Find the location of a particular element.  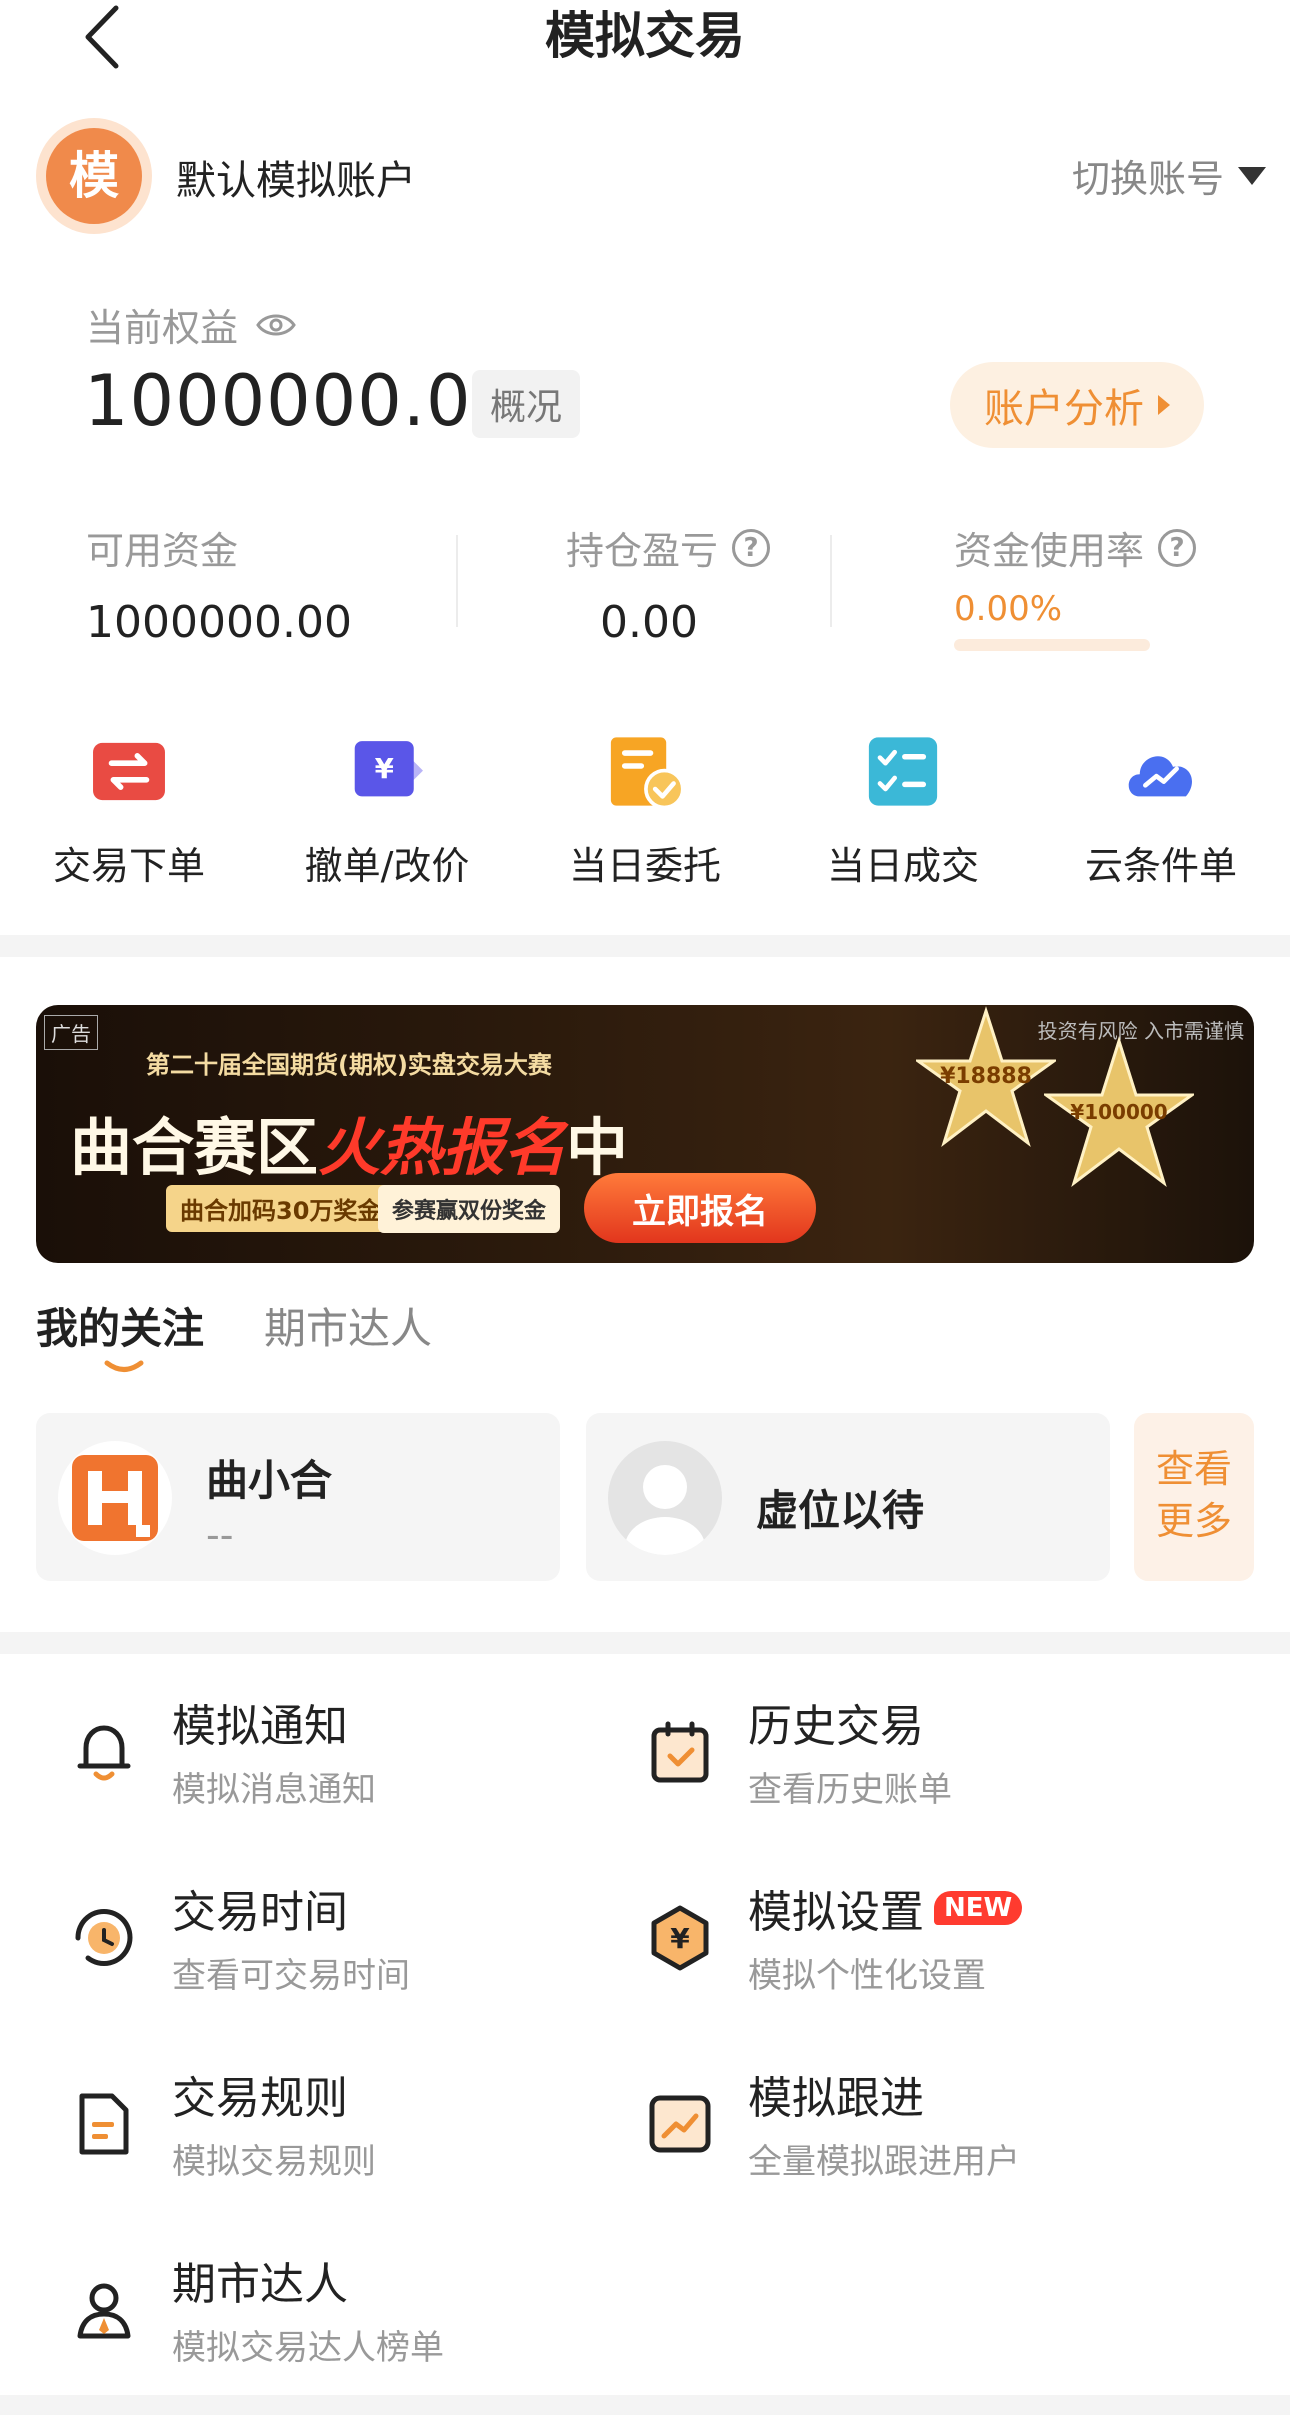

stat-fund-usage: 资金使用率 ? 0.00% is located at coordinates (1075, 585).